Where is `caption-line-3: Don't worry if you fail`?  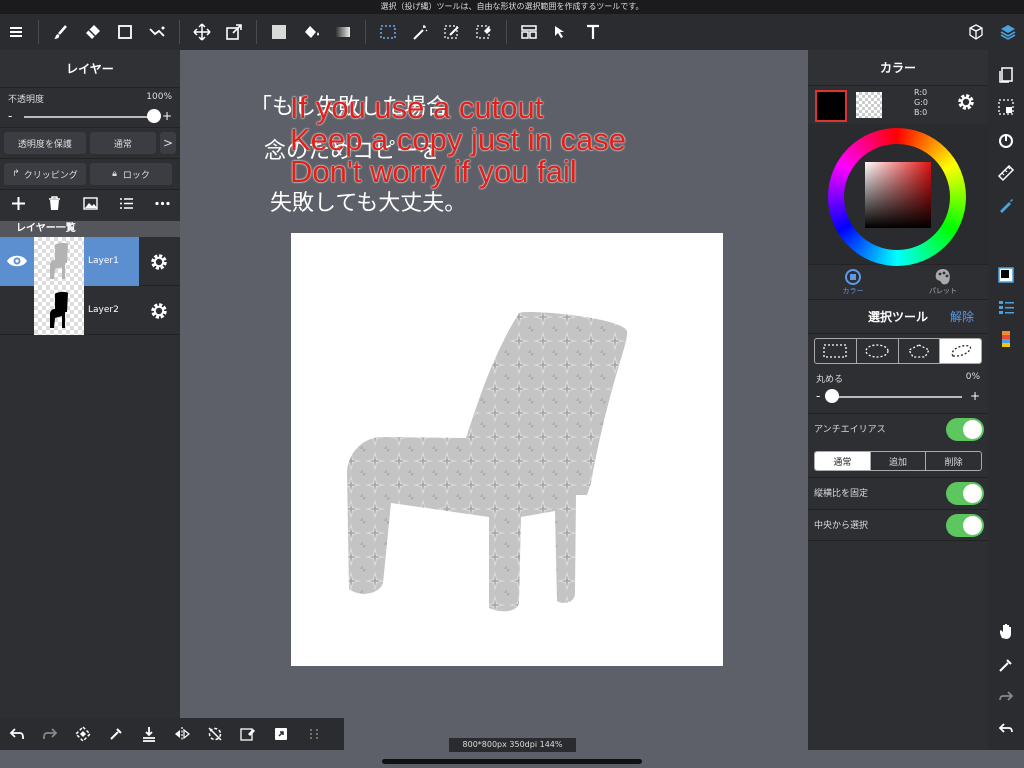
caption-line-3: Don't worry if you fail is located at coordinates (433, 171).